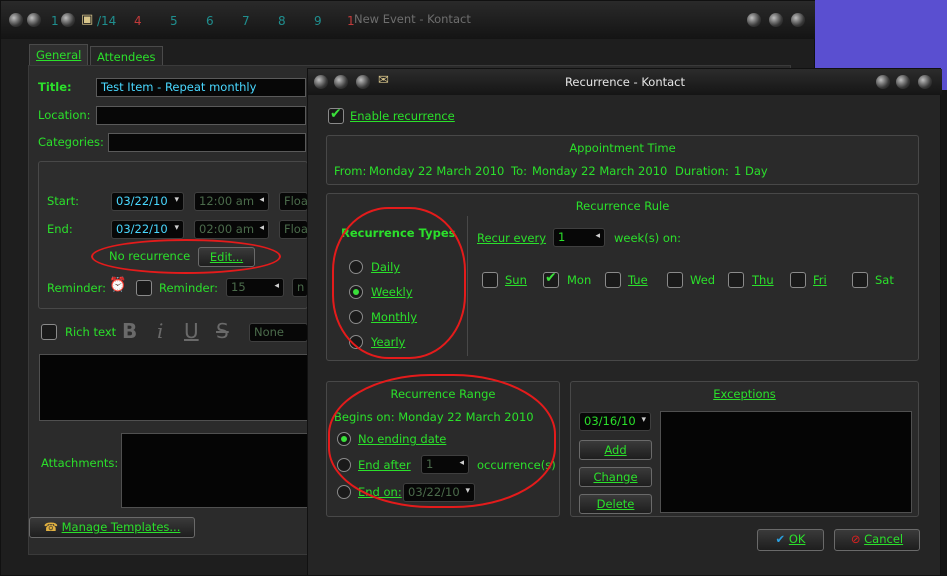  Describe the element at coordinates (293, 229) in the screenshot. I see `end-timezone-combo: Floa` at that location.